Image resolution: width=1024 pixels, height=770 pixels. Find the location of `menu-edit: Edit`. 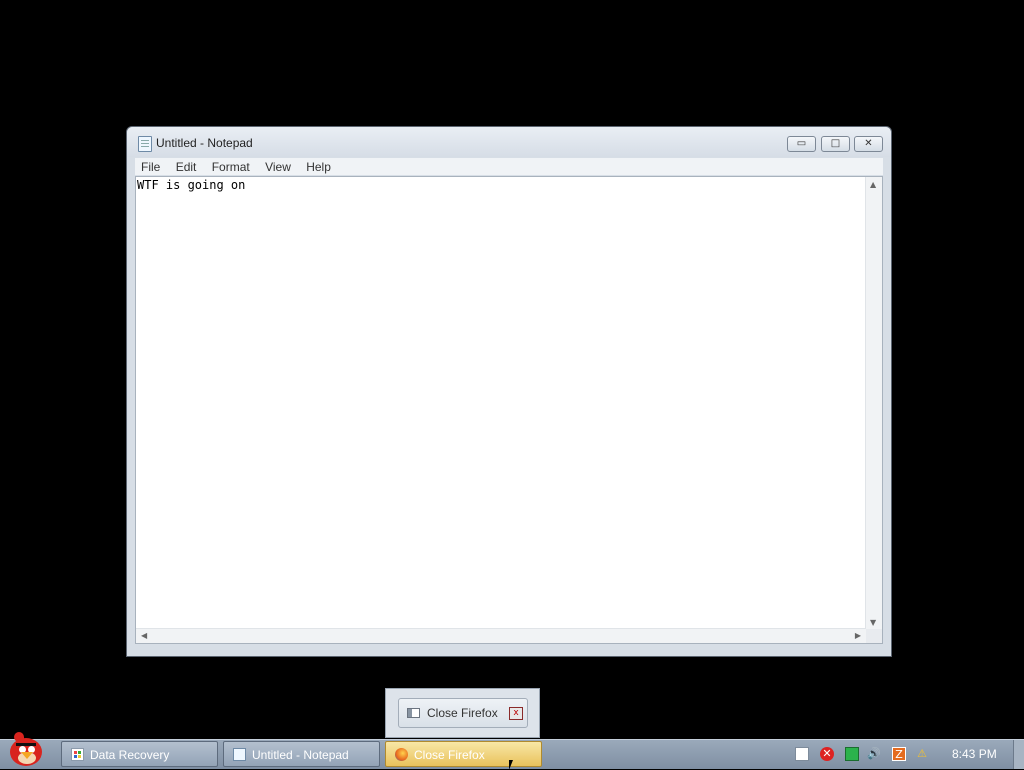

menu-edit: Edit is located at coordinates (186, 166).